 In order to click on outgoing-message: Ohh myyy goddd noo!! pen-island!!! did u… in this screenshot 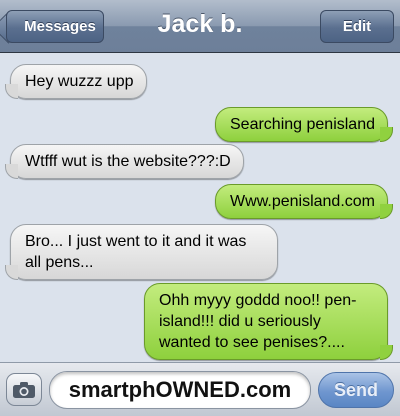, I will do `click(268, 321)`.